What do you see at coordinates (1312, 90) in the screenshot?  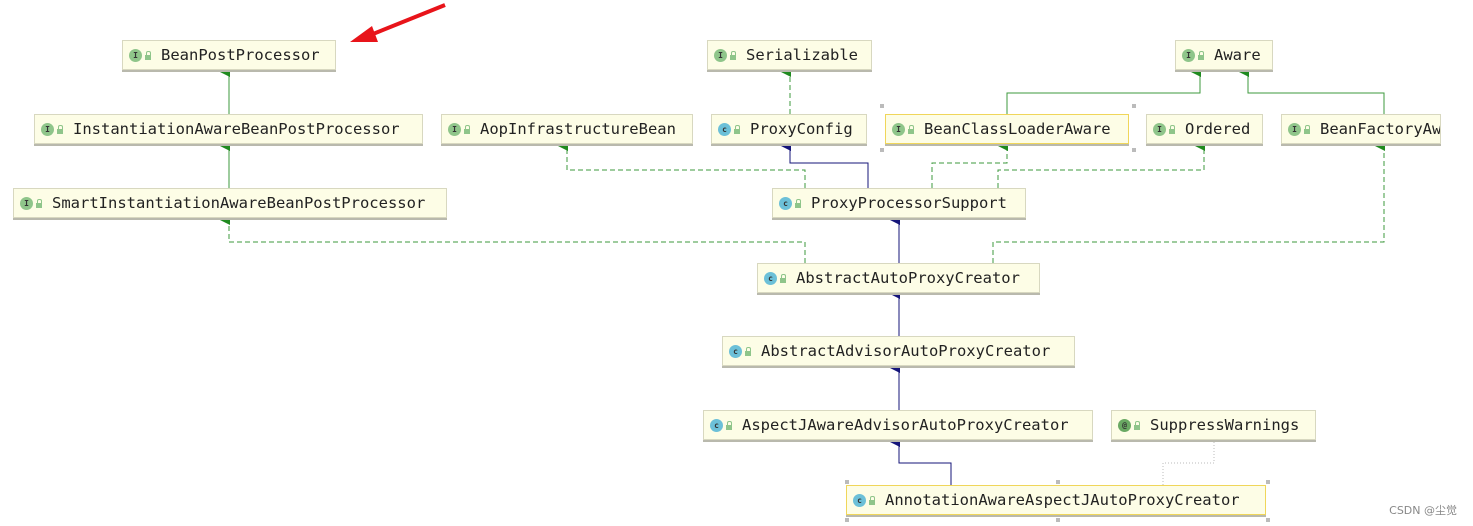 I see `edge-bfa-aware` at bounding box center [1312, 90].